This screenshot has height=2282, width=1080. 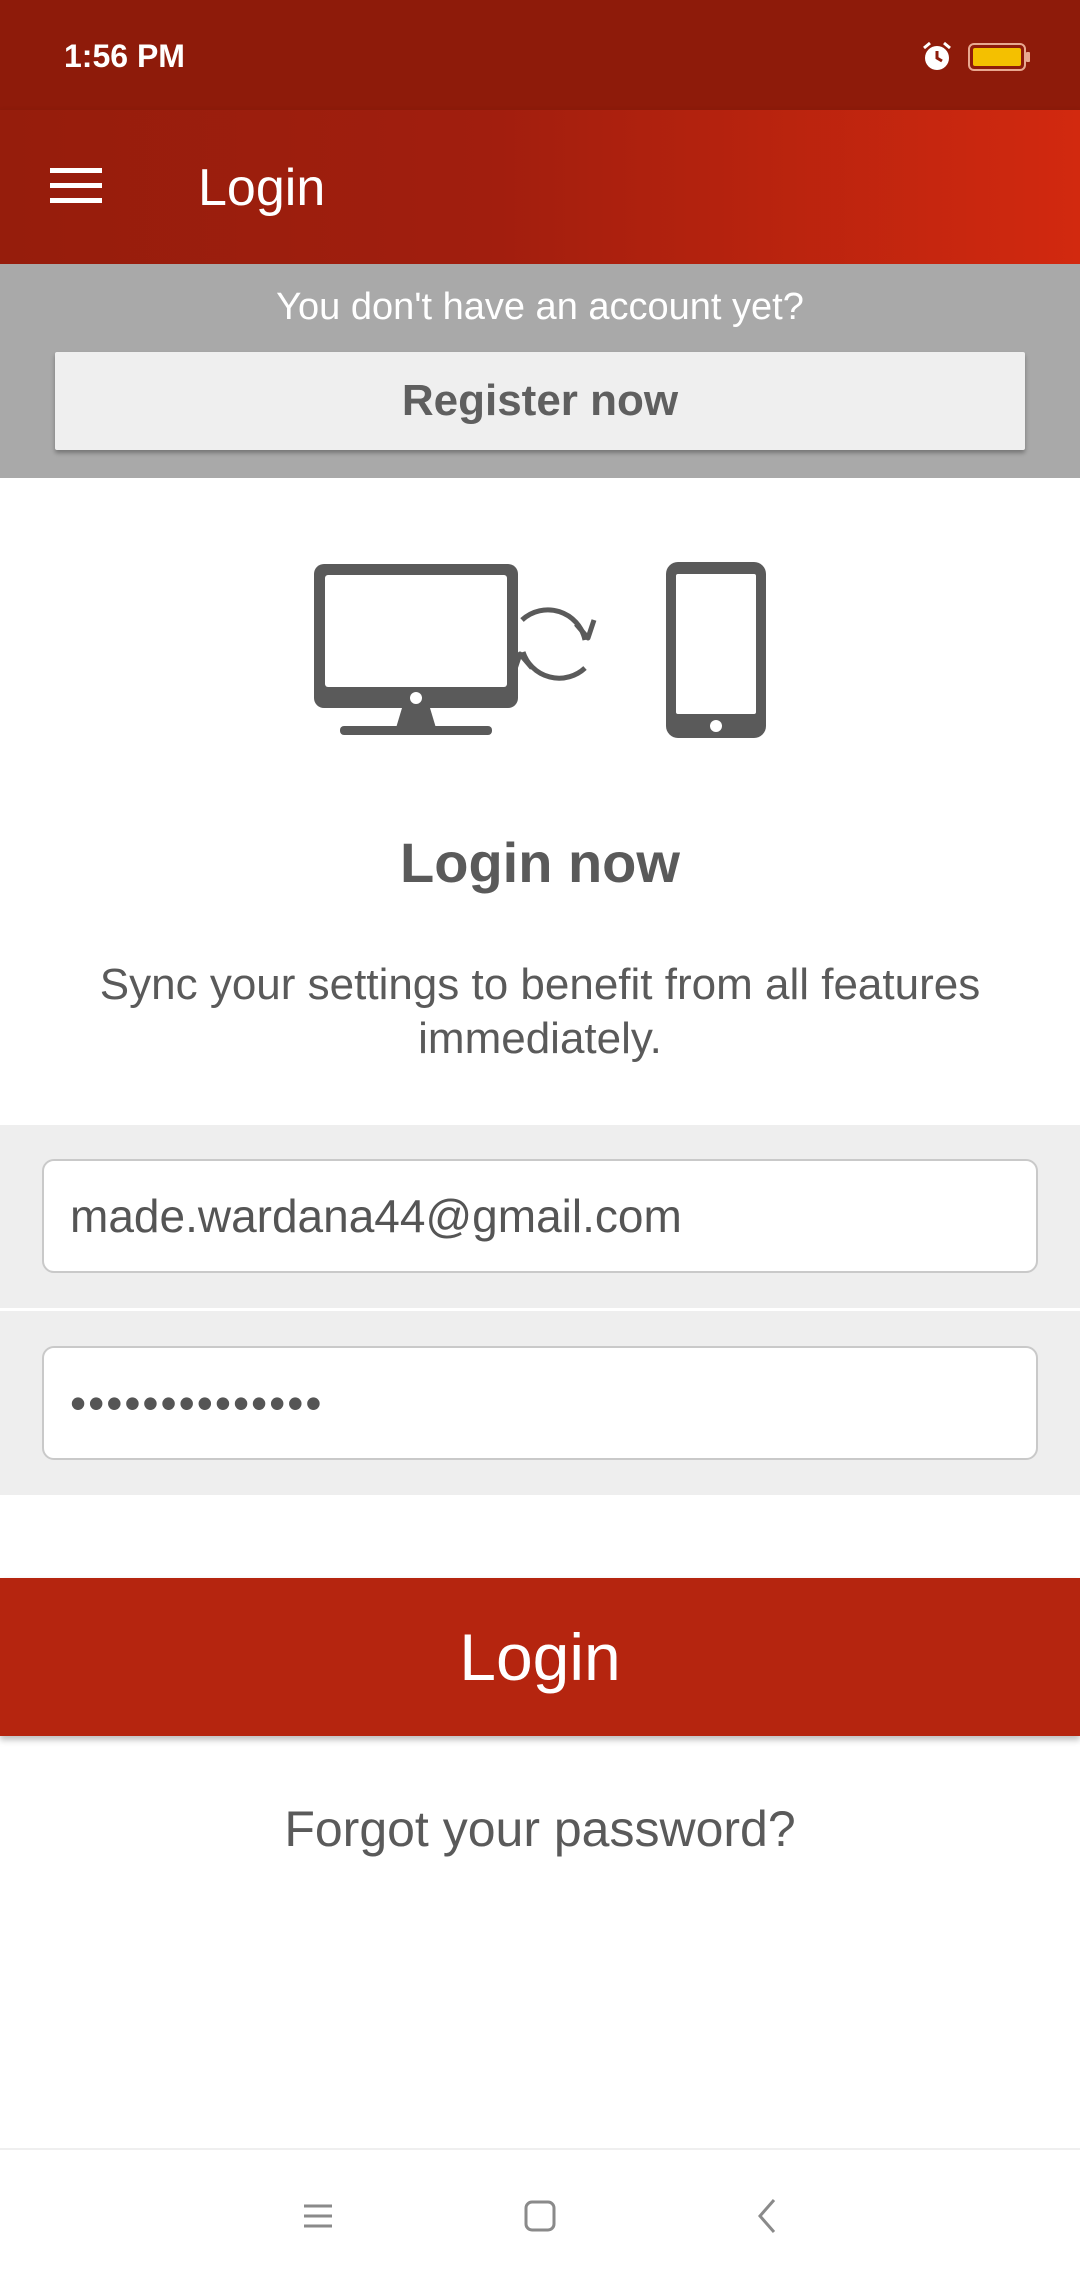 What do you see at coordinates (768, 2216) in the screenshot?
I see `back-icon` at bounding box center [768, 2216].